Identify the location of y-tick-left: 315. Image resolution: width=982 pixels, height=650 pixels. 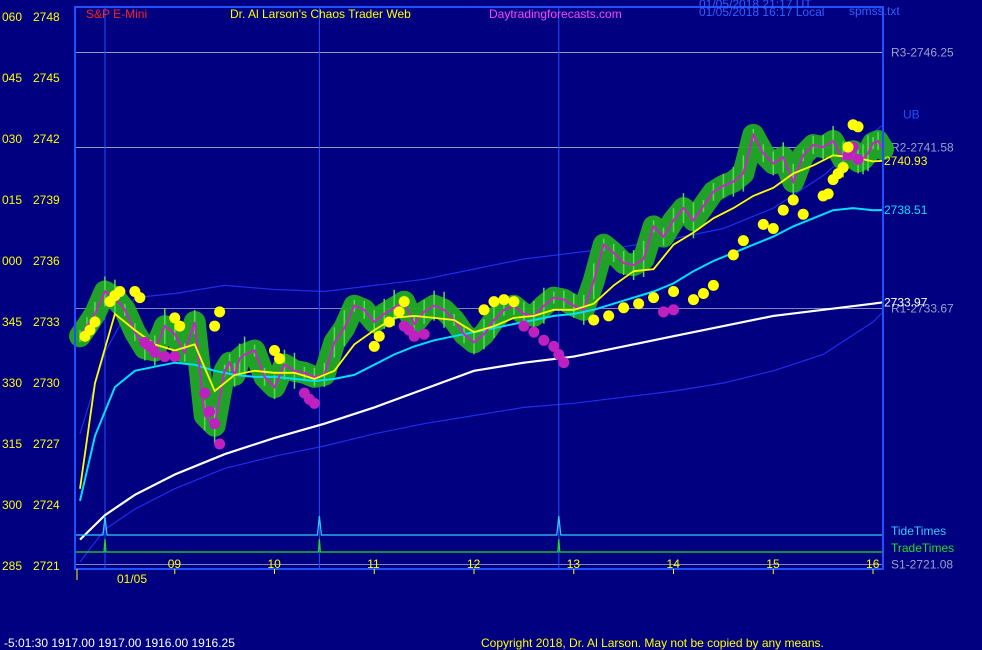
(12, 444).